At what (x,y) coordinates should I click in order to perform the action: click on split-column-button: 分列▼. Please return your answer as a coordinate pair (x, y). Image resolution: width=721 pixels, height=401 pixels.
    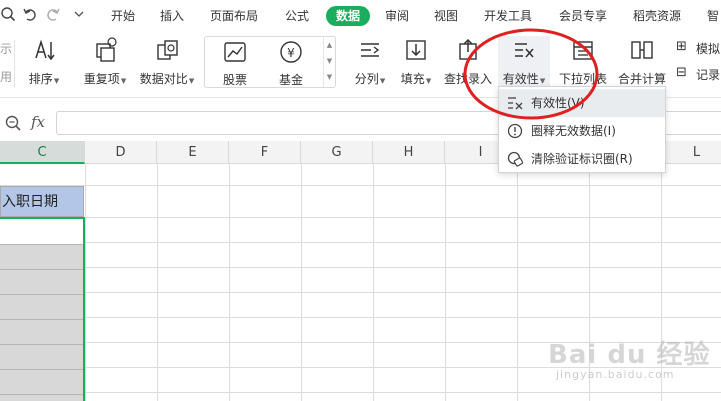
    Looking at the image, I should click on (370, 64).